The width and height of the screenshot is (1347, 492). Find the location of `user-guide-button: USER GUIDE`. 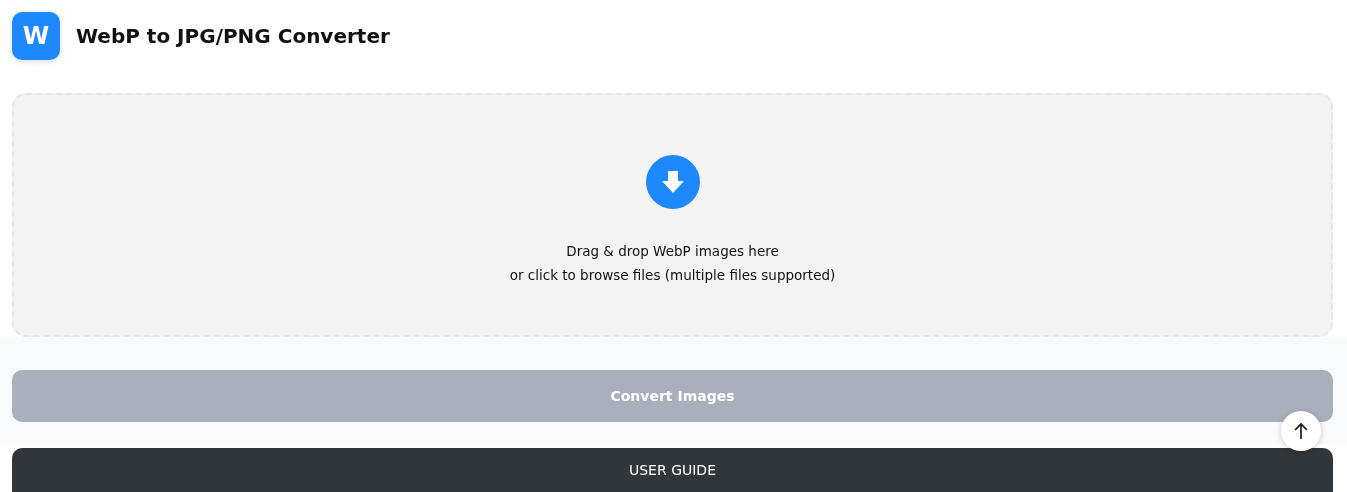

user-guide-button: USER GUIDE is located at coordinates (672, 470).